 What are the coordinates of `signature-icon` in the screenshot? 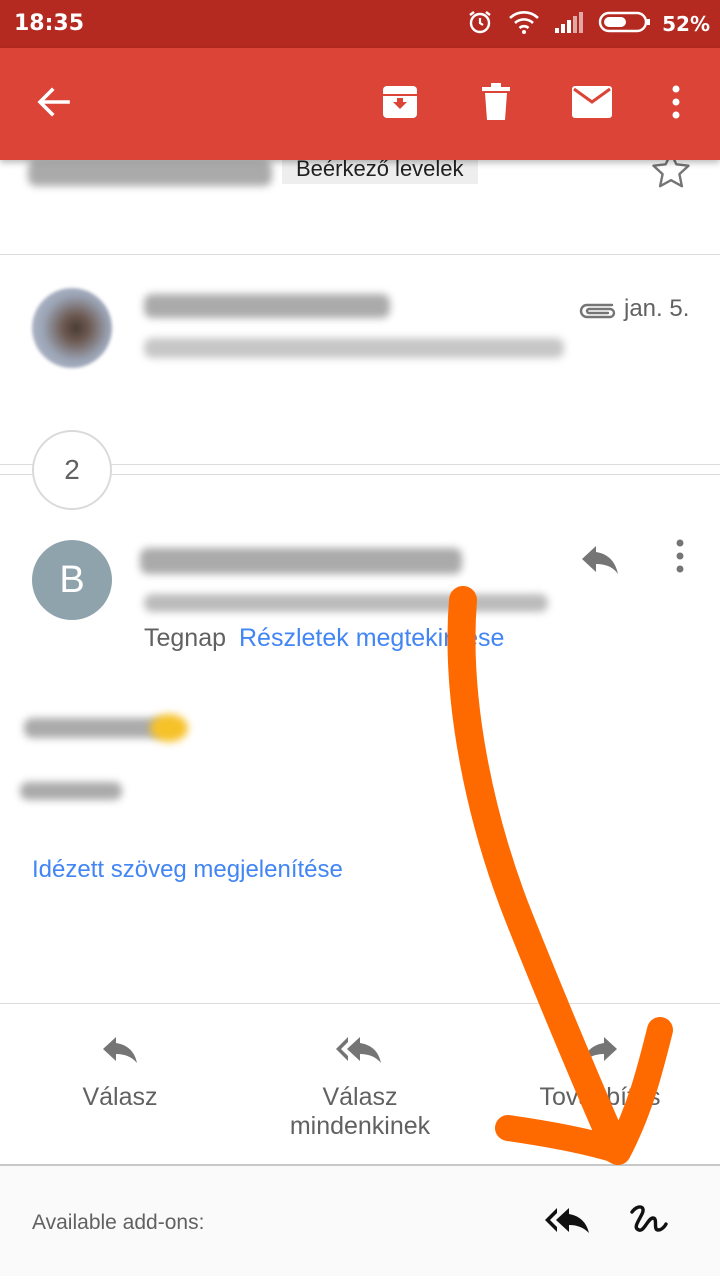 It's located at (648, 1222).